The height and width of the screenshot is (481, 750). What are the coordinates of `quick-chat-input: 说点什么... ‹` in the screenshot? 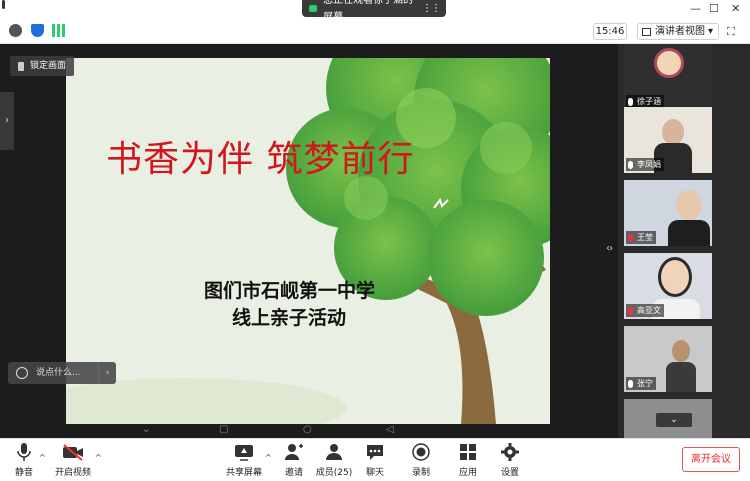 It's located at (62, 373).